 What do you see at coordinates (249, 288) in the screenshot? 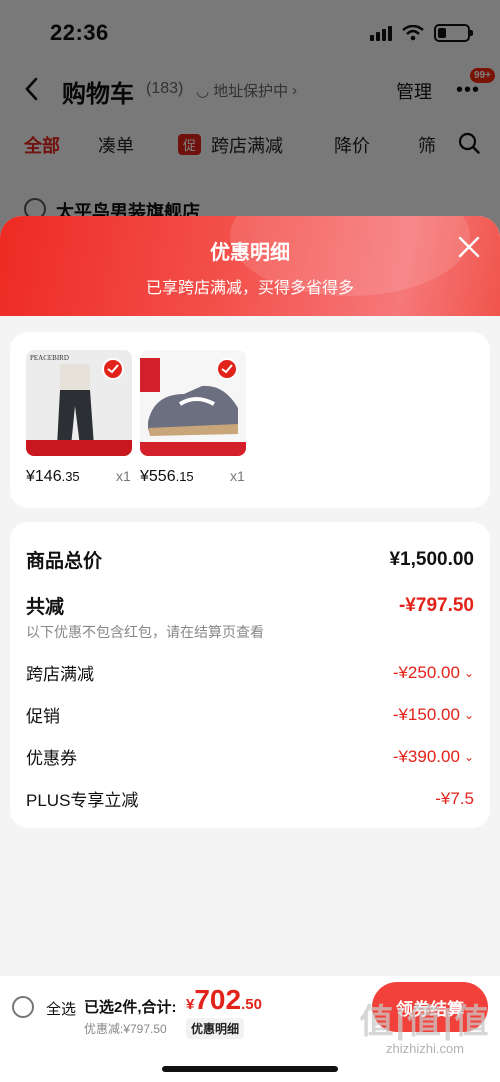
I see `sheet-subtitle: 已享跨店满减，买得多省得多` at bounding box center [249, 288].